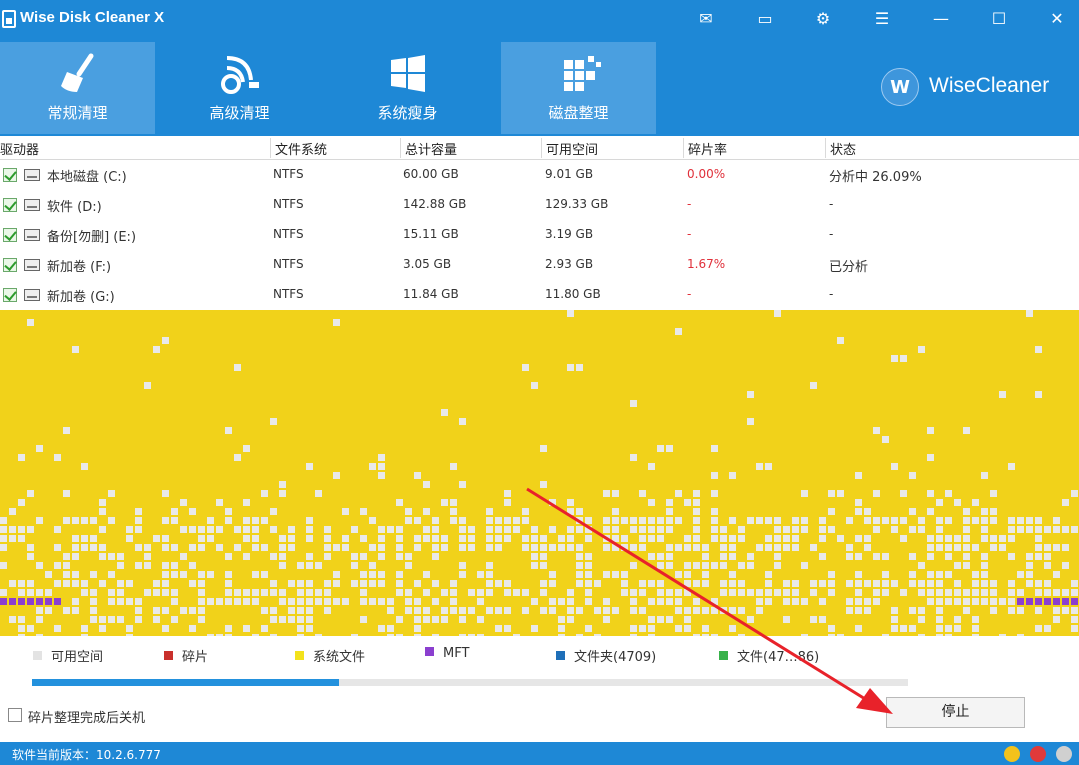 This screenshot has height=765, width=1079. What do you see at coordinates (185, 682) in the screenshot?
I see `progress-fill` at bounding box center [185, 682].